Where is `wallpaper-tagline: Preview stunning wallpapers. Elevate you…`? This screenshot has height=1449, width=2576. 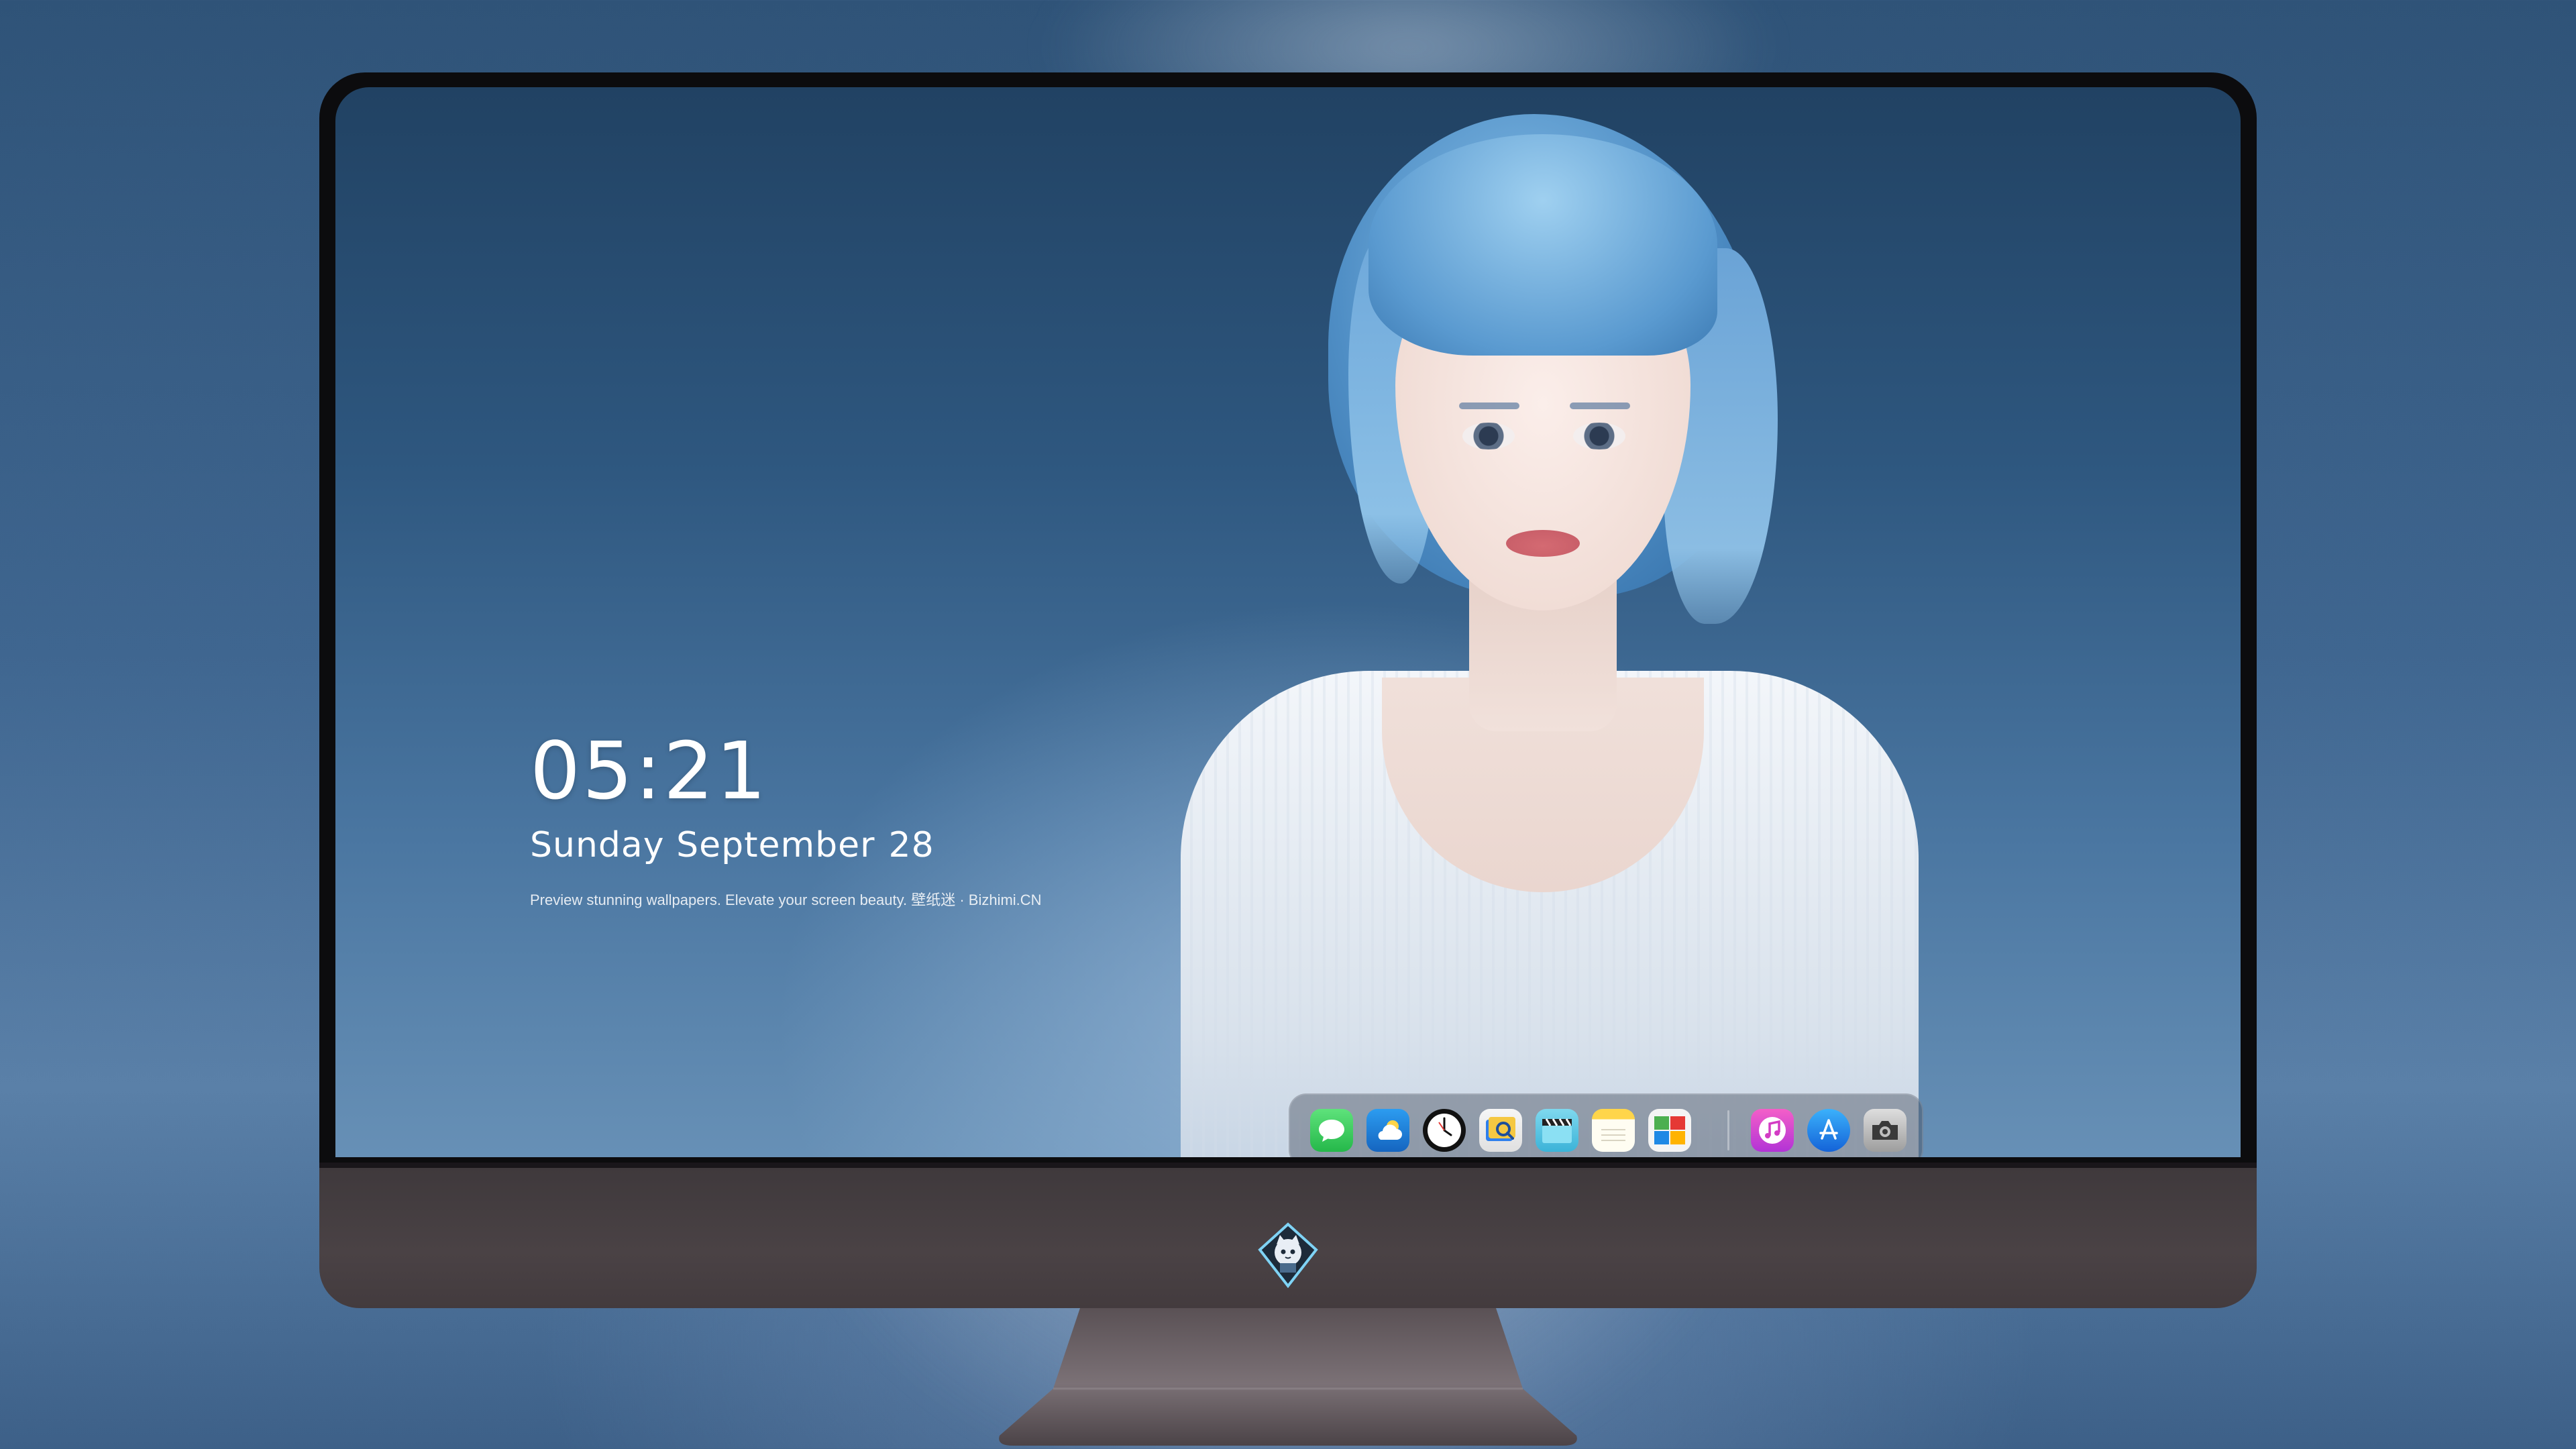 wallpaper-tagline: Preview stunning wallpapers. Elevate you… is located at coordinates (786, 900).